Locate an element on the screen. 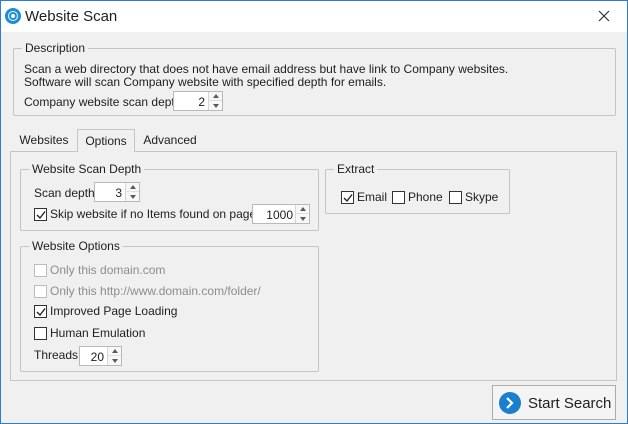 Image resolution: width=628 pixels, height=424 pixels. only-folder-checkbox: Only this http://www.domain.com/folder/ is located at coordinates (147, 291).